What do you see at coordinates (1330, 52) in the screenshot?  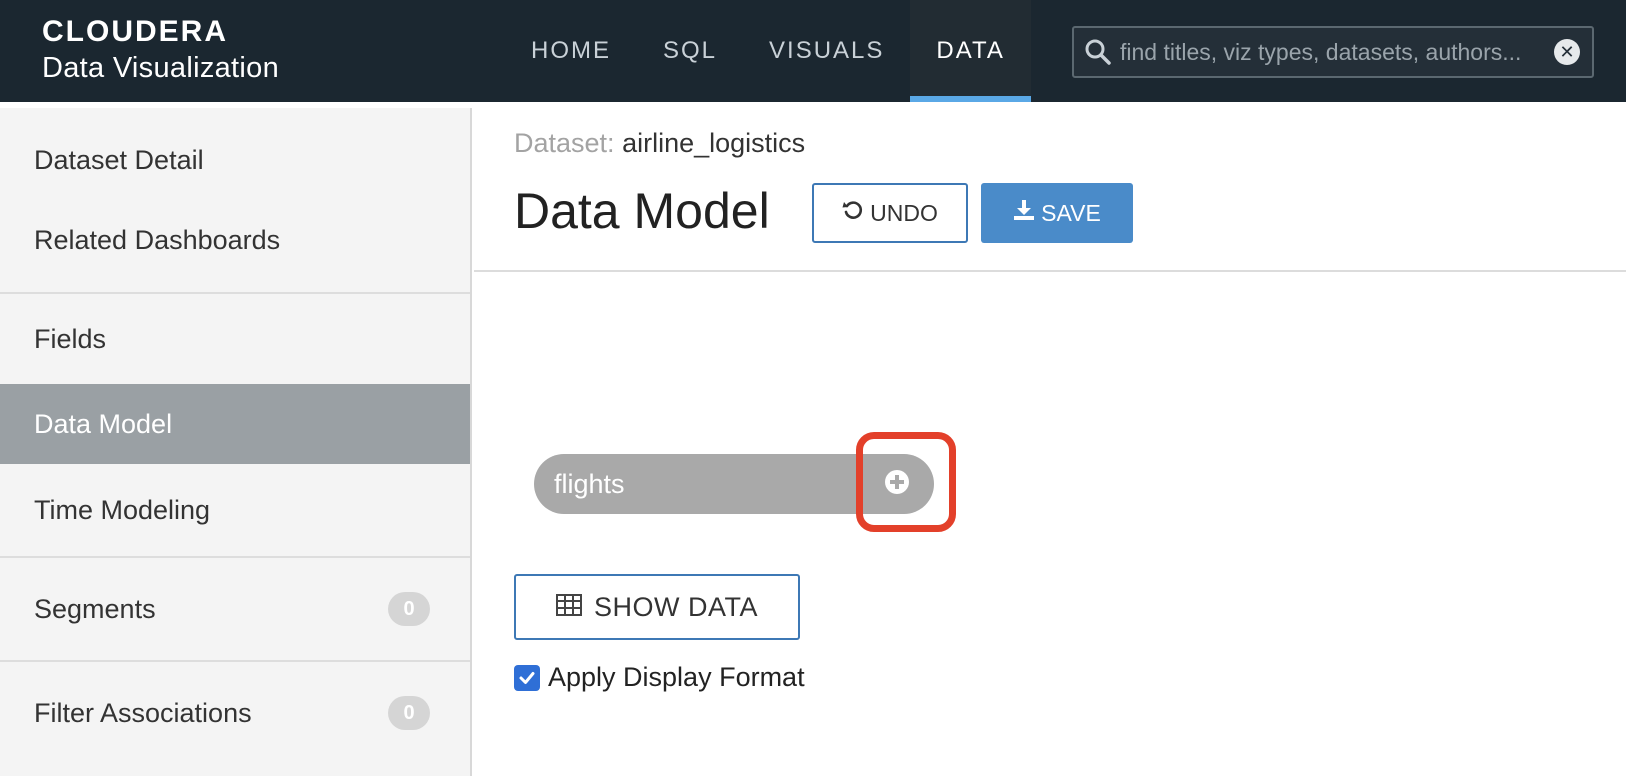 I see `search-input` at bounding box center [1330, 52].